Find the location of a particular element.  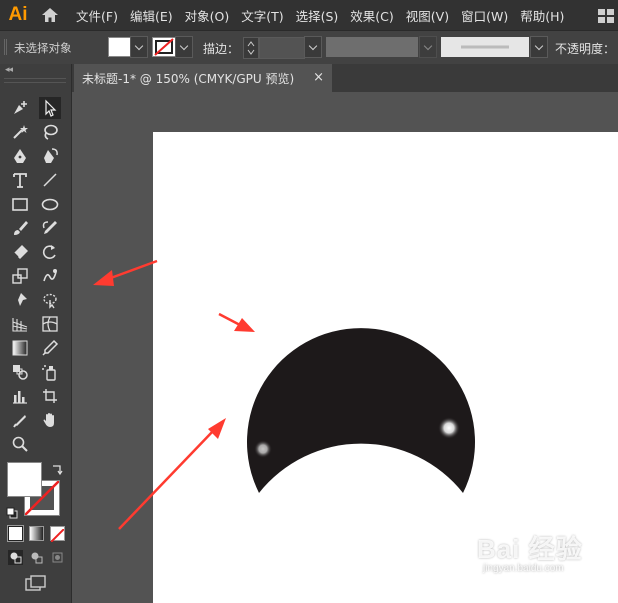

shape-builder-tool is located at coordinates (50, 300).